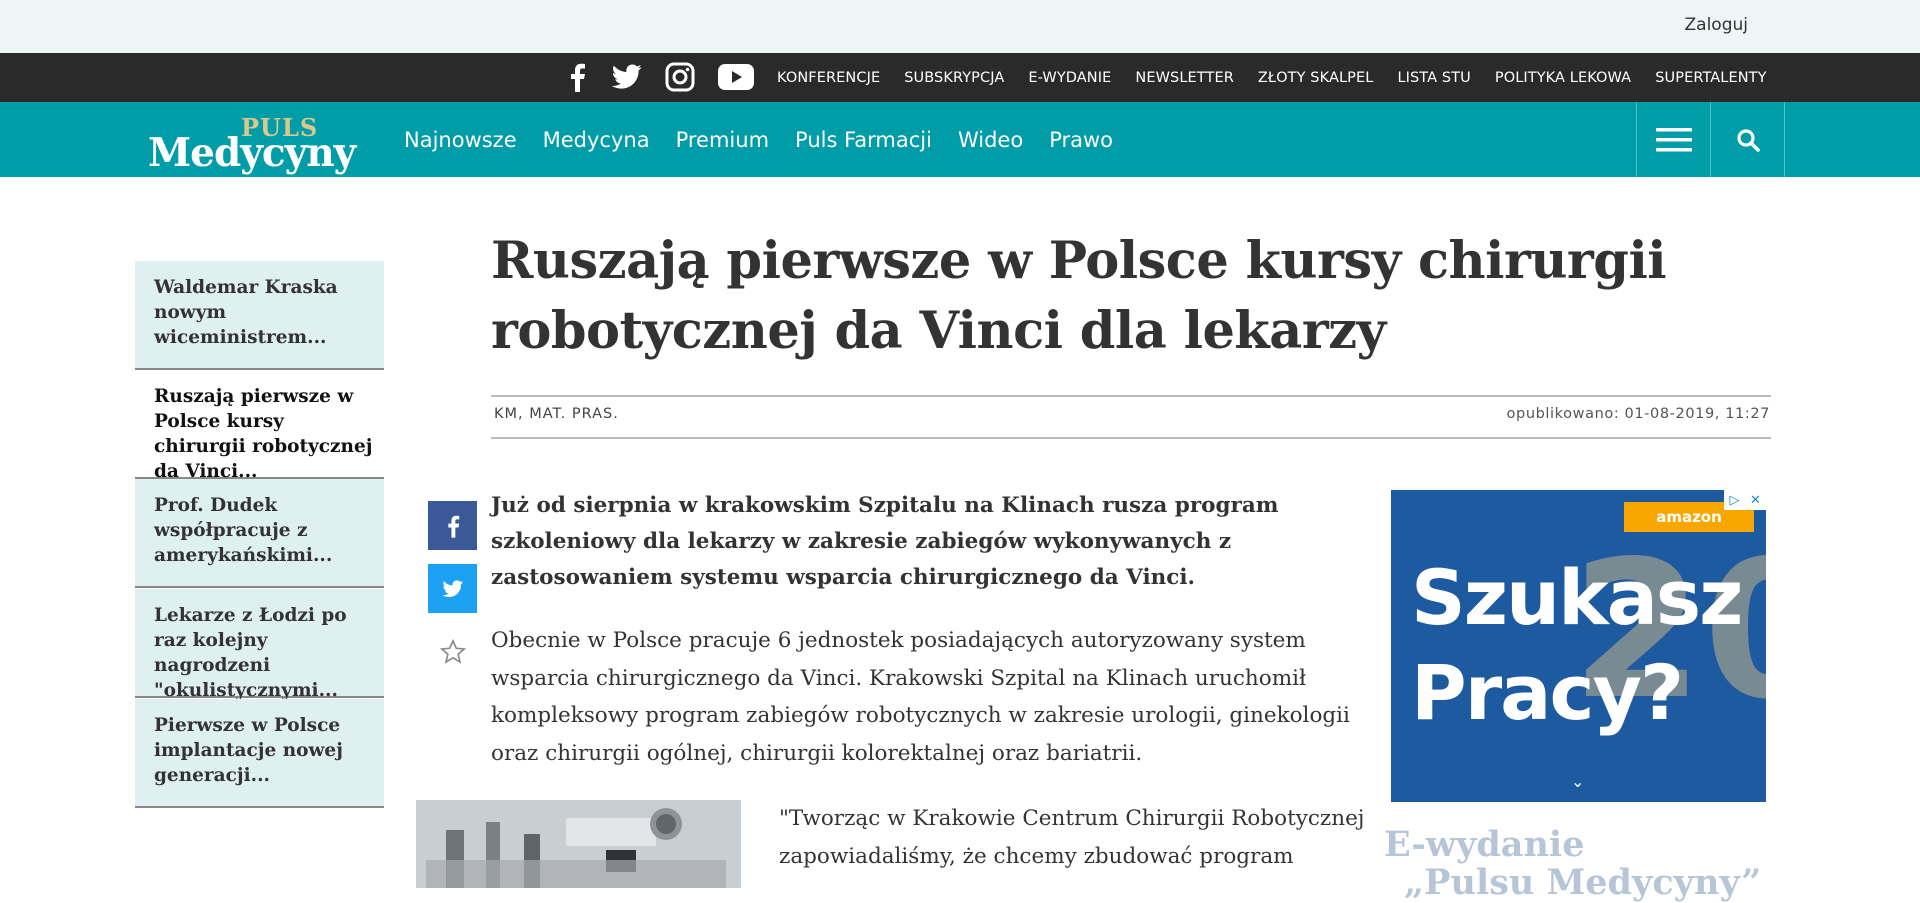 This screenshot has height=903, width=1920. I want to click on ad-line2: Pracy?, so click(1547, 692).